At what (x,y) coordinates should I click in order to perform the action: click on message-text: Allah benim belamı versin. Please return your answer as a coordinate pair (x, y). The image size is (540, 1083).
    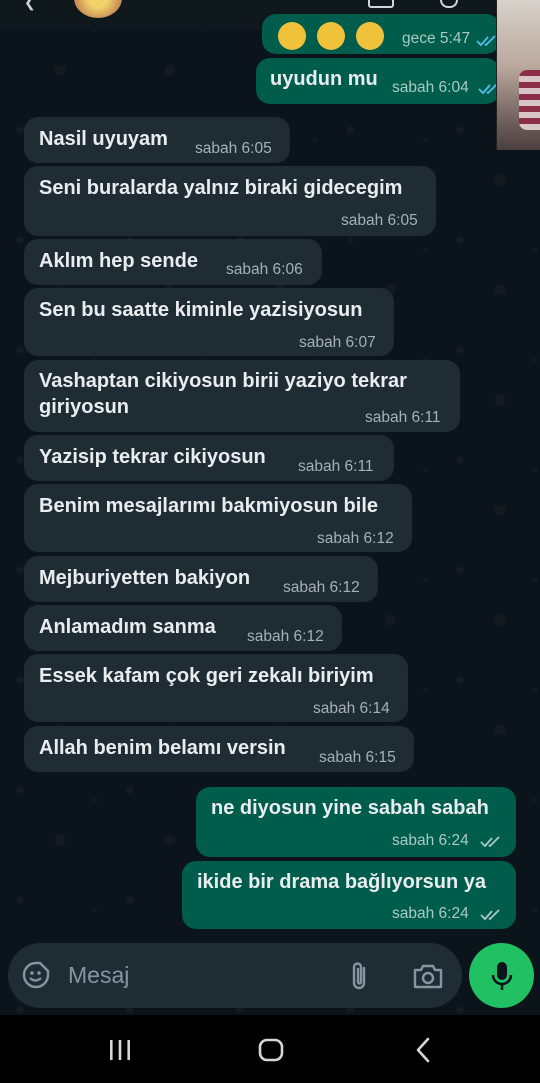
    Looking at the image, I should click on (162, 748).